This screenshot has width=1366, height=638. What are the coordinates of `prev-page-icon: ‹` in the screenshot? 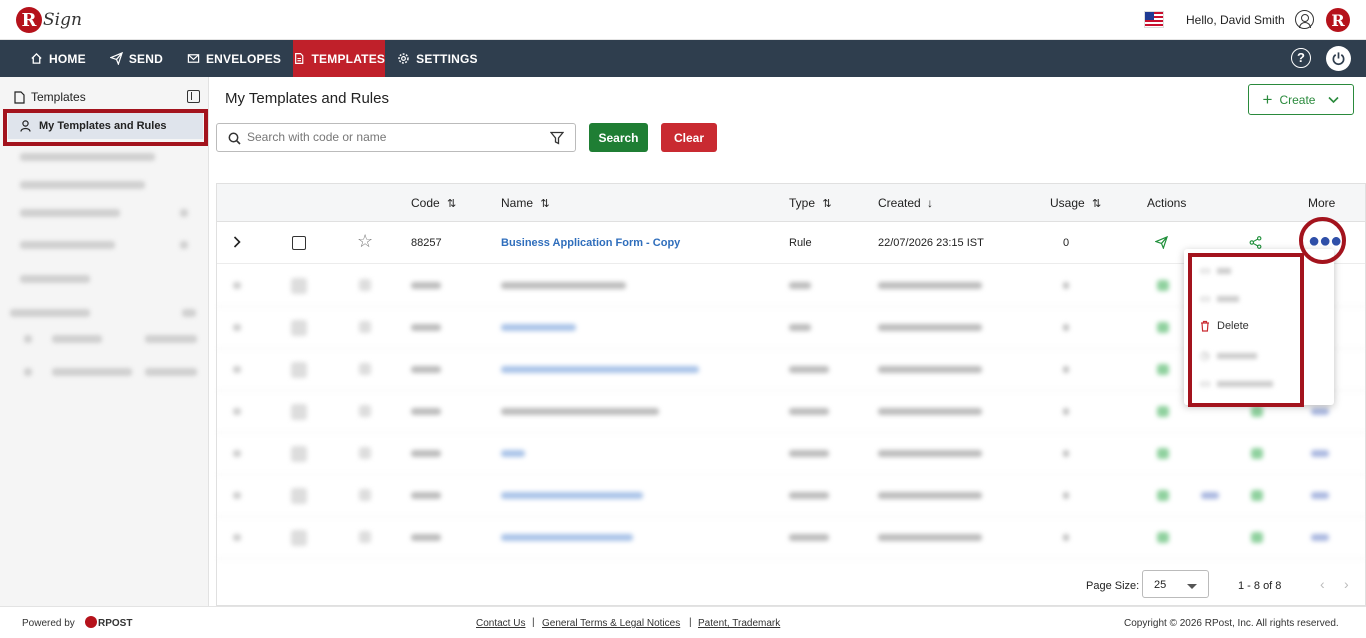 It's located at (1322, 584).